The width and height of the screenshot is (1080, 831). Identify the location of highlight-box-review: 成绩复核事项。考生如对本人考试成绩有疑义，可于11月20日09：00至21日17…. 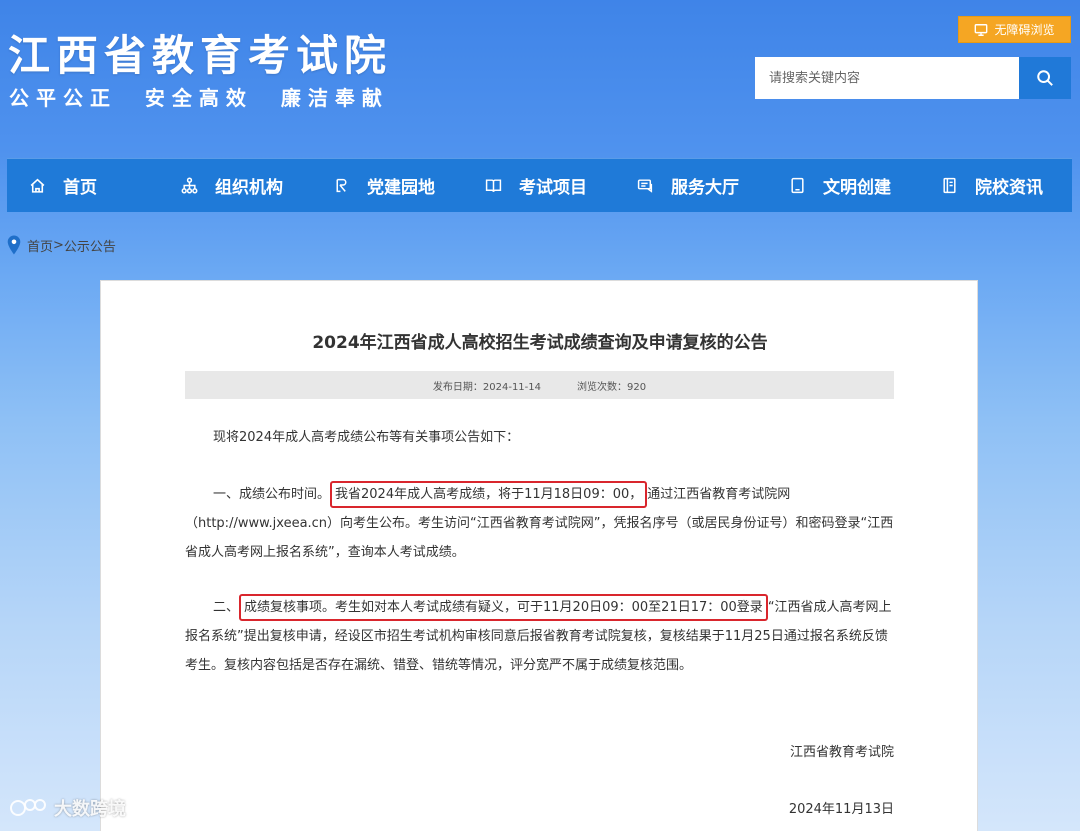
(503, 607).